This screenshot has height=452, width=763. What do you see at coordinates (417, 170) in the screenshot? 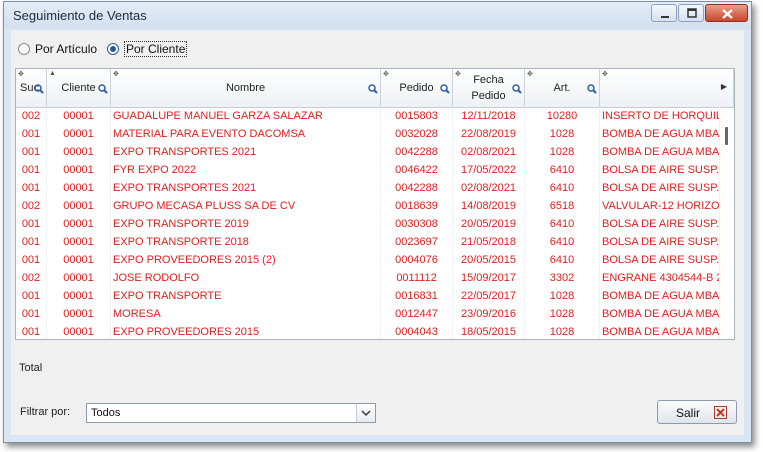
I see `cell-pedido: 0046422` at bounding box center [417, 170].